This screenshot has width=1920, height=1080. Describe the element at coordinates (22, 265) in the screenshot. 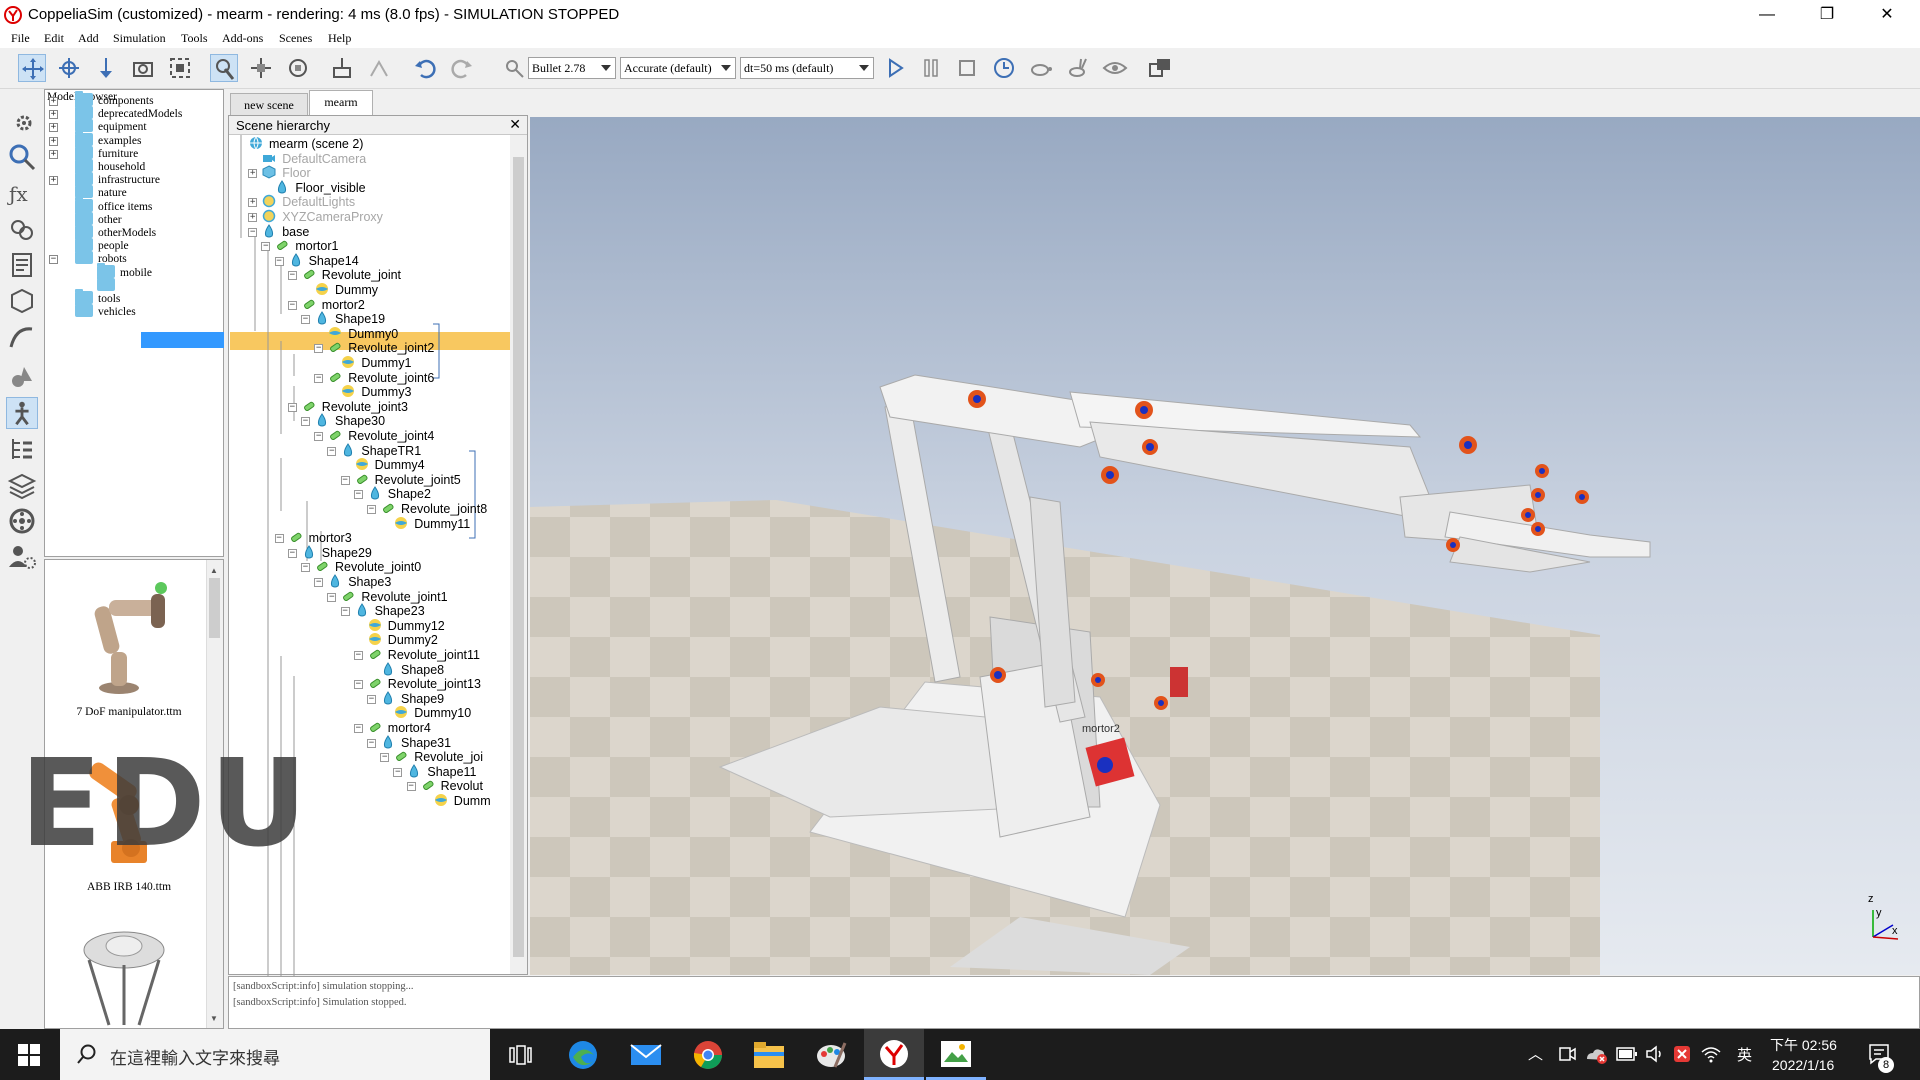

I see `scripts-button` at that location.